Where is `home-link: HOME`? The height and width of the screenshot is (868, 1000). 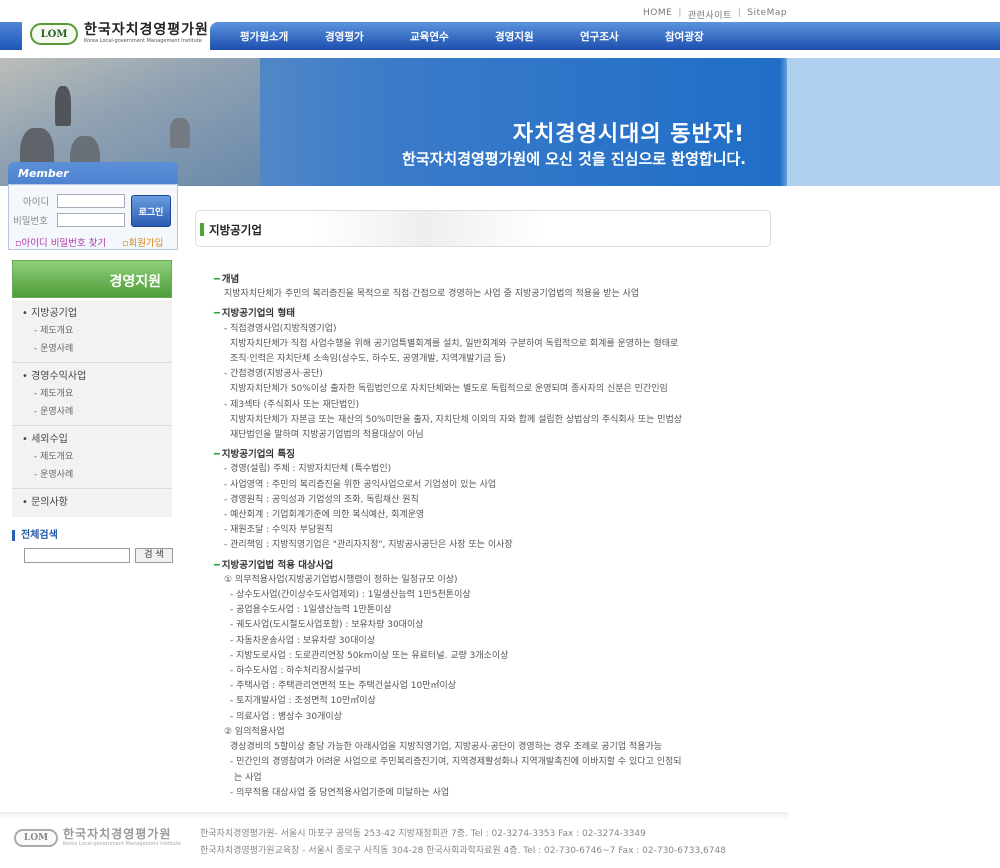
home-link: HOME is located at coordinates (657, 14).